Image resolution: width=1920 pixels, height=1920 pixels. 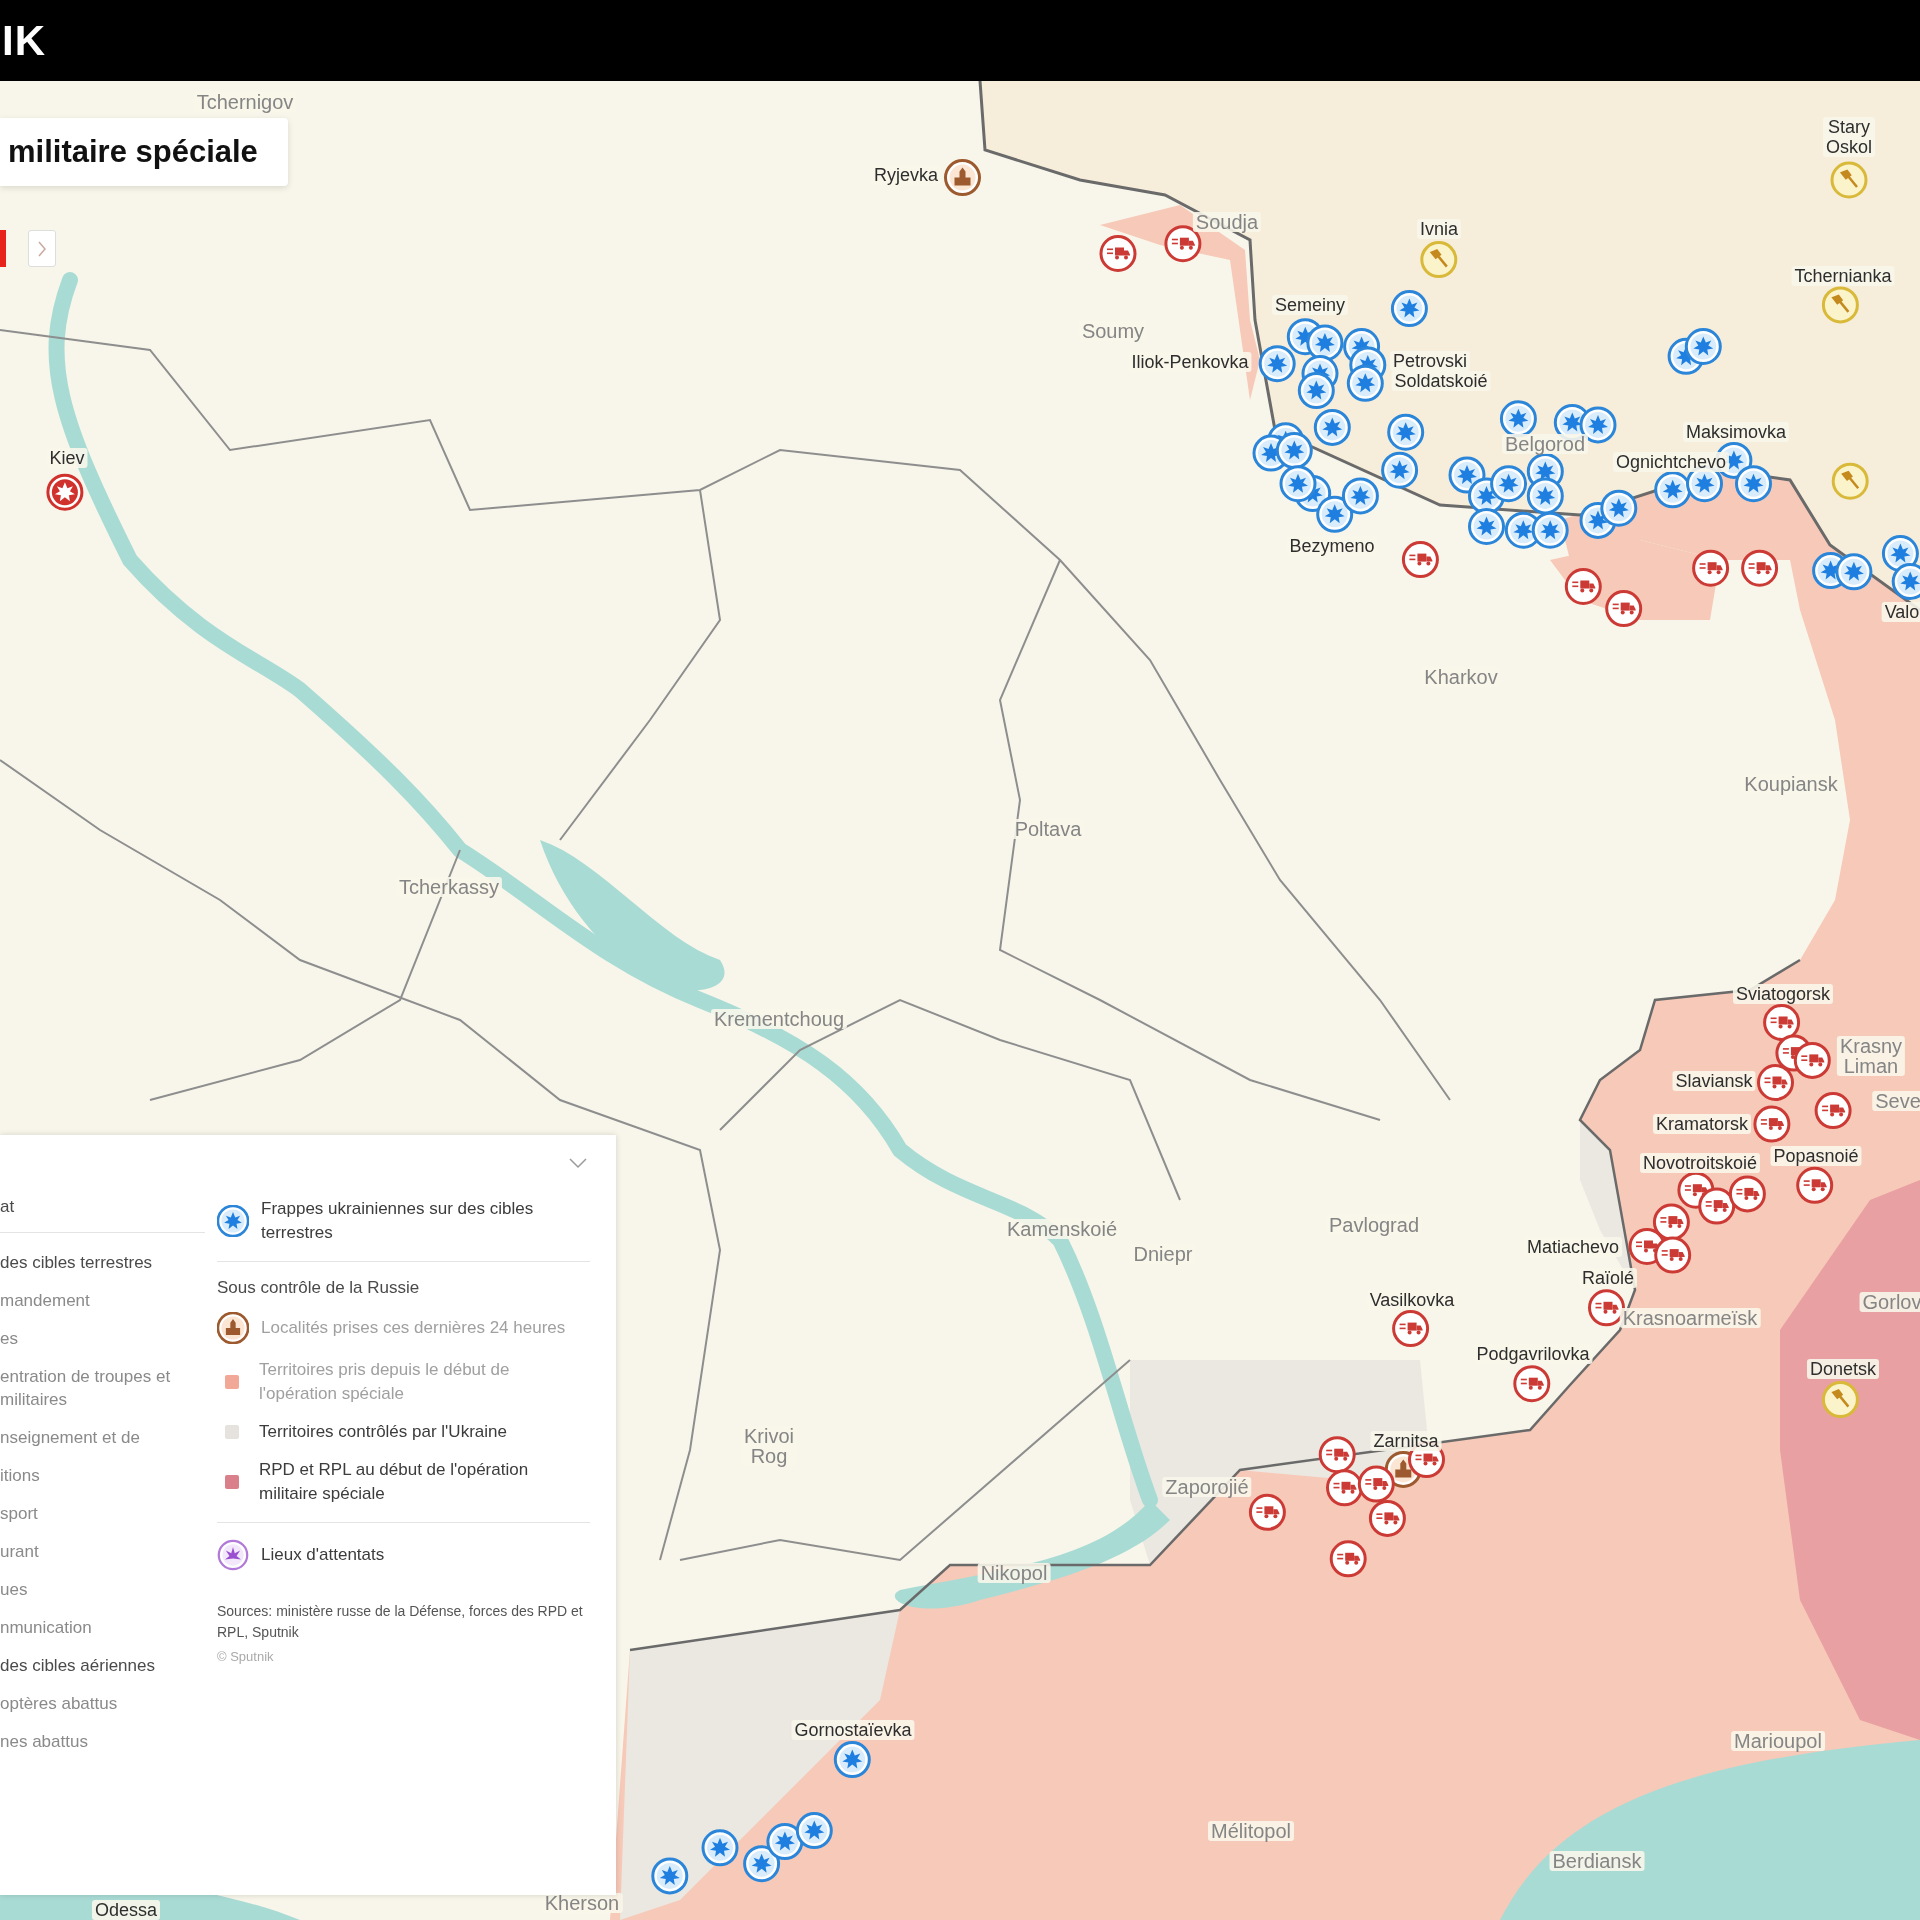 I want to click on building-icon, so click(x=233, y=1328).